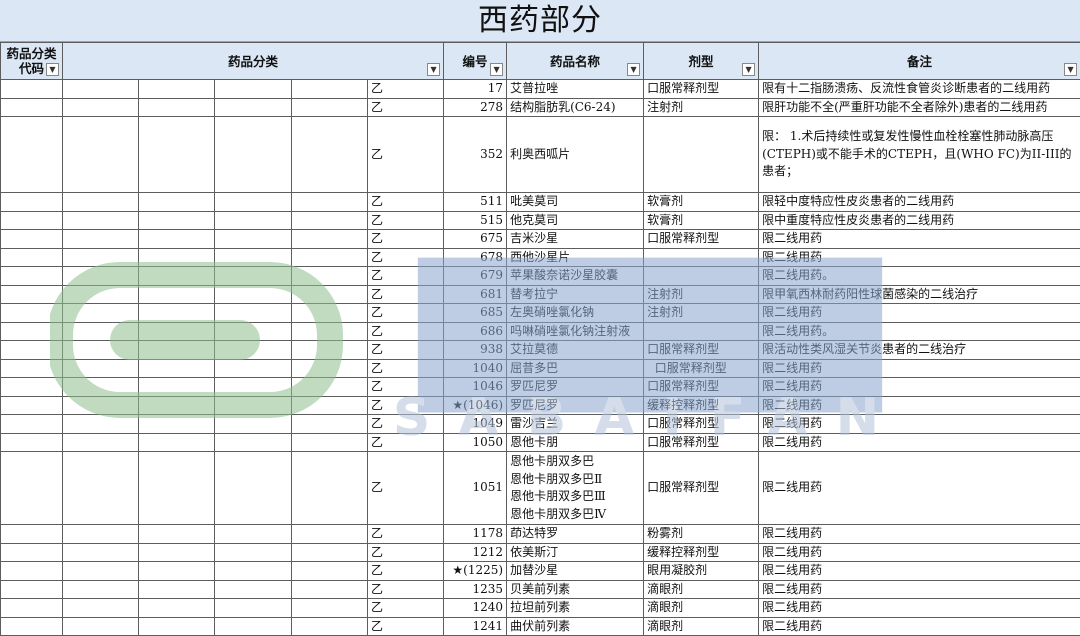  Describe the element at coordinates (919, 350) in the screenshot. I see `cell-note: 限活动性类风湿关节炎患者的二线治疗` at that location.